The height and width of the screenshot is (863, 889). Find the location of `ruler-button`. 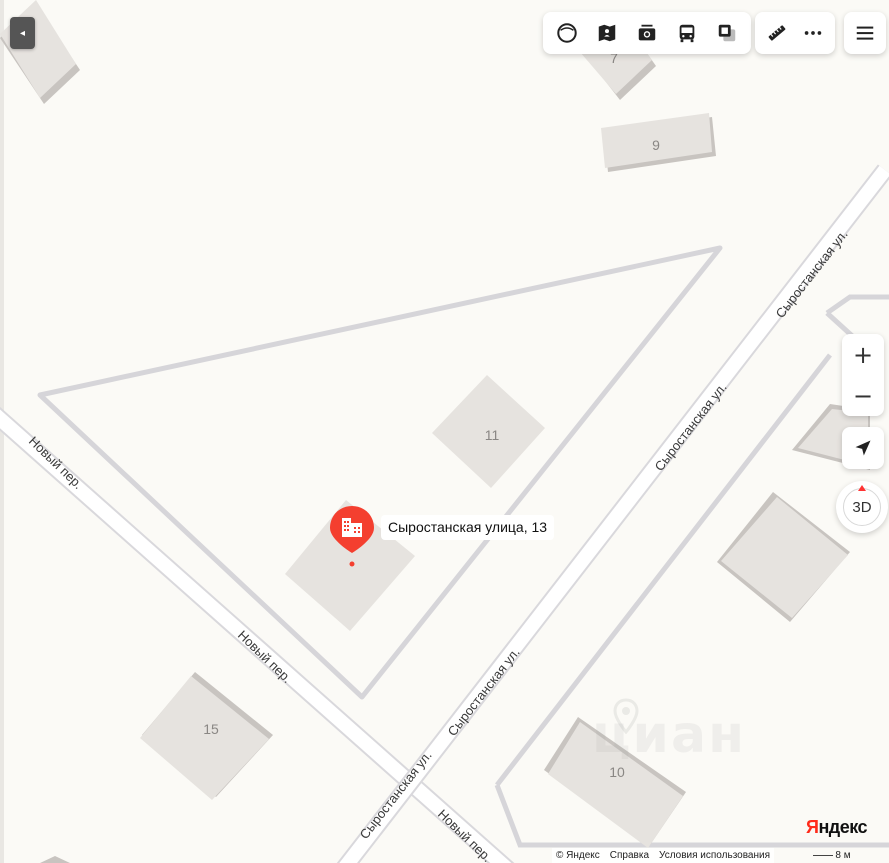

ruler-button is located at coordinates (777, 33).